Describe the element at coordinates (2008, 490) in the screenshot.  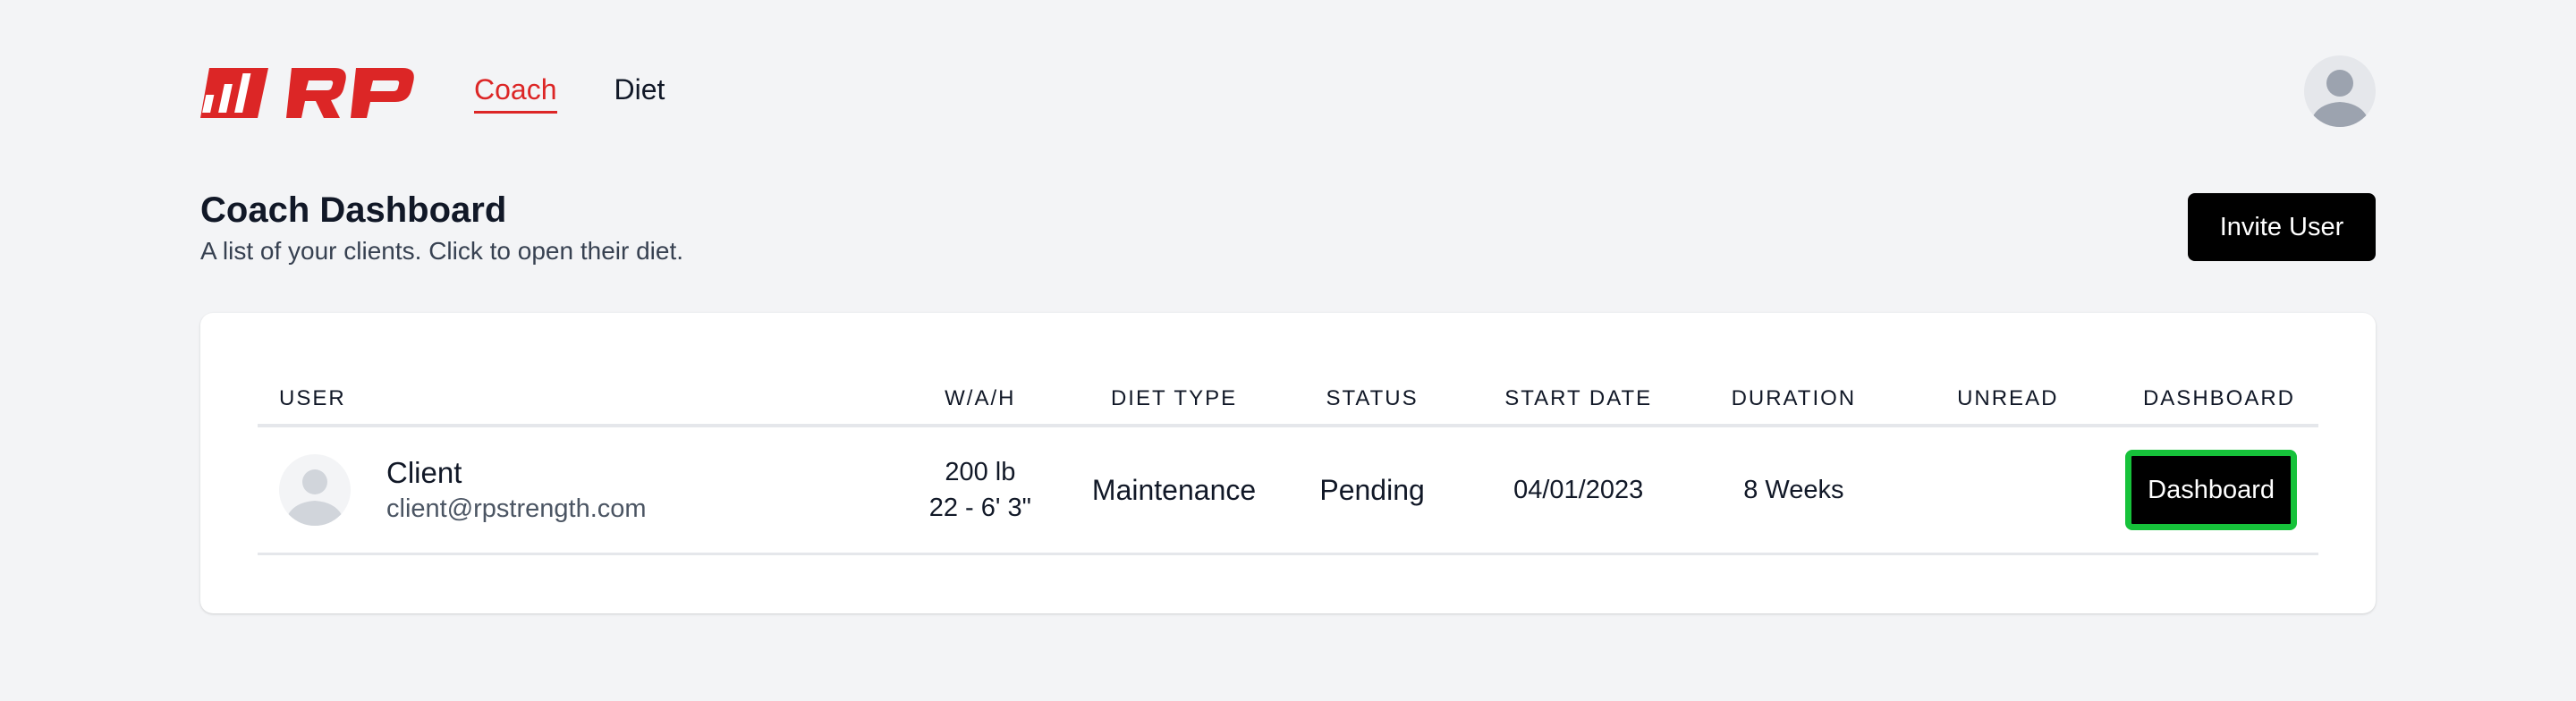
I see `cell-unread` at that location.